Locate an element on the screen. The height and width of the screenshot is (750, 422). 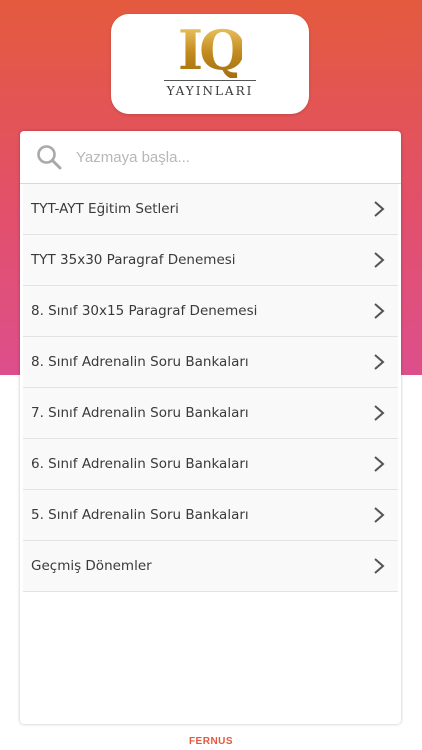
list-item-8-sinif-paragraf-denemesi: 8. Sınıf 30x15 Paragraf Denemesi is located at coordinates (210, 311).